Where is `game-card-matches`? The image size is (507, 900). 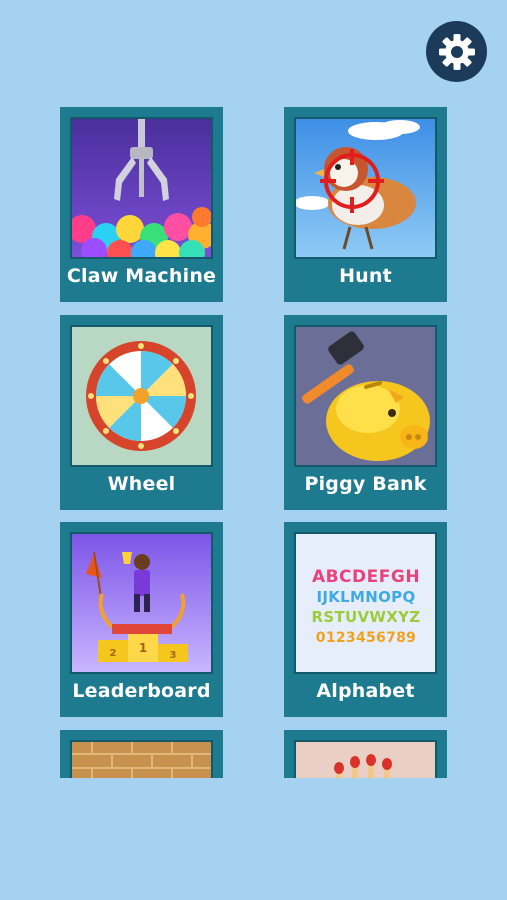
game-card-matches is located at coordinates (365, 754).